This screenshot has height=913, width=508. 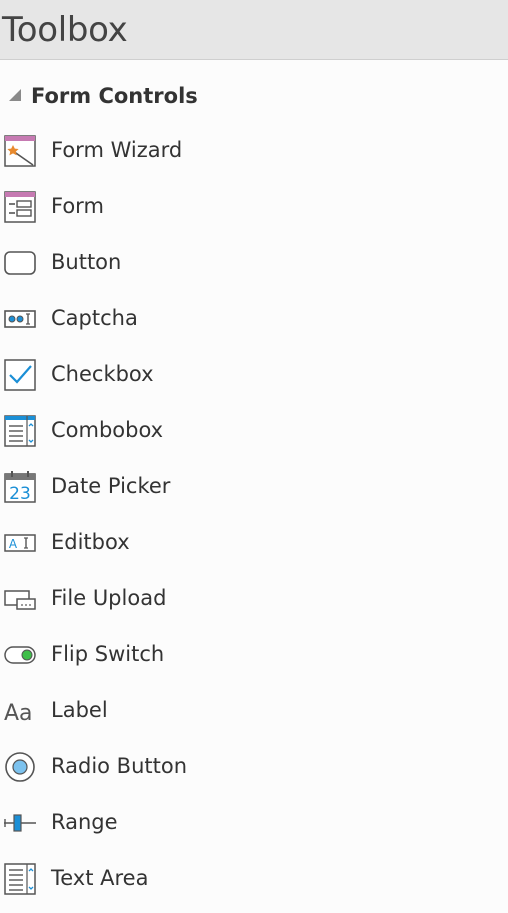 I want to click on range-icon, so click(x=20, y=823).